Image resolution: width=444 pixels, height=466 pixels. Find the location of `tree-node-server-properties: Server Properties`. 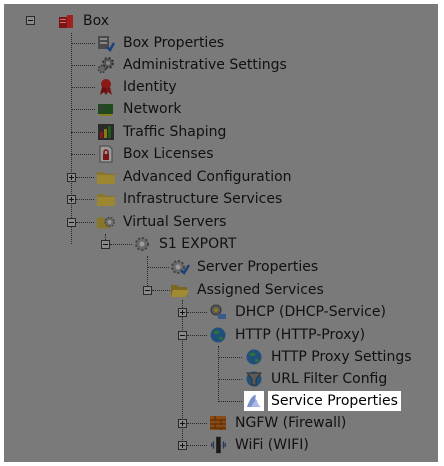

tree-node-server-properties: Server Properties is located at coordinates (245, 267).